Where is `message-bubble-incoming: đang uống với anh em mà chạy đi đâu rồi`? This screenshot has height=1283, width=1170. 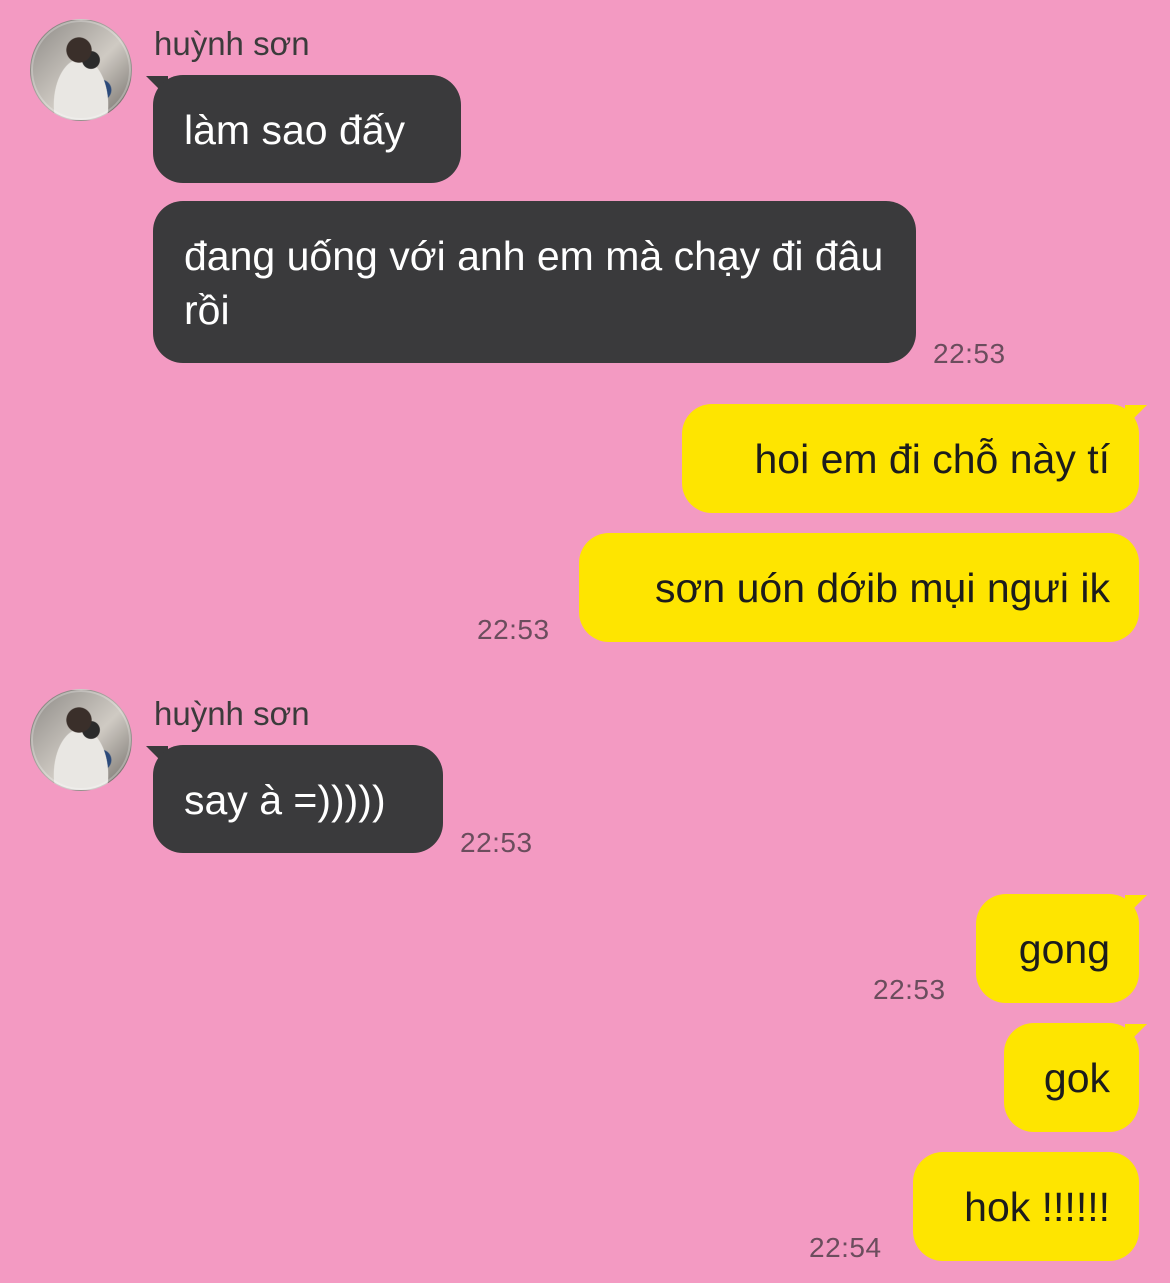
message-bubble-incoming: đang uống với anh em mà chạy đi đâu rồi is located at coordinates (534, 282).